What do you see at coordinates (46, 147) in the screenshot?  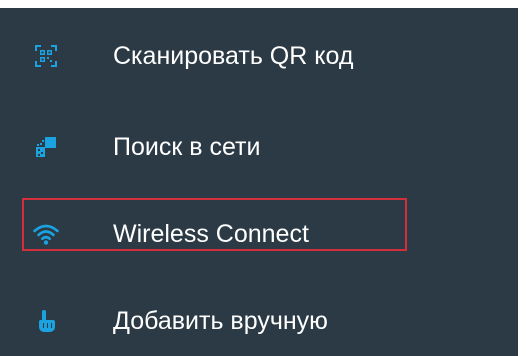 I see `network-search-icon` at bounding box center [46, 147].